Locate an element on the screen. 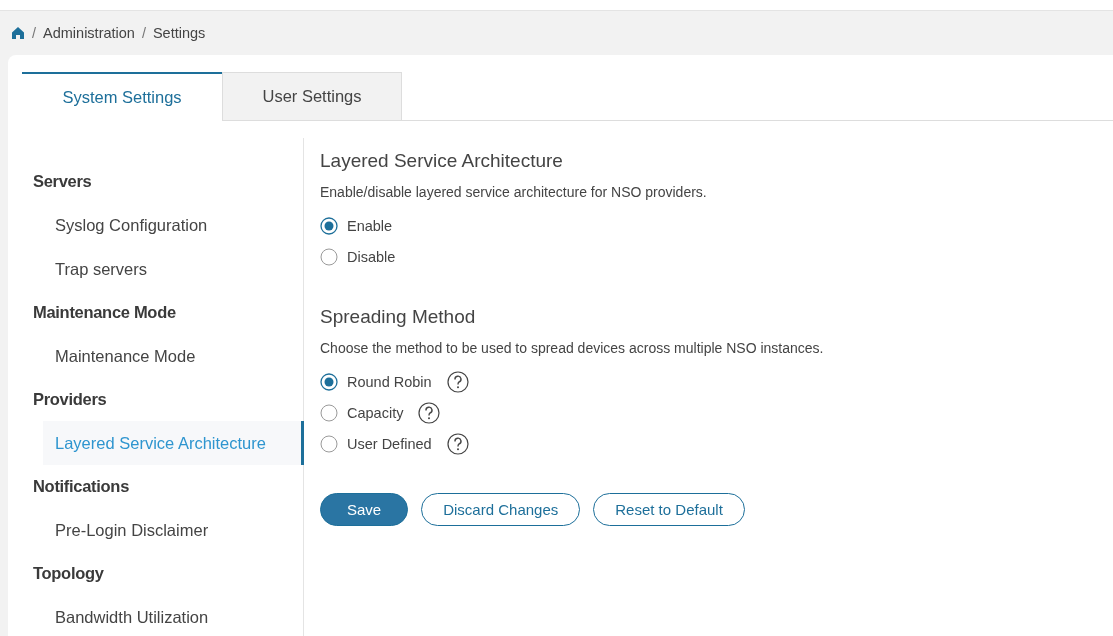  section-title: Layered Service Architecture is located at coordinates (442, 161).